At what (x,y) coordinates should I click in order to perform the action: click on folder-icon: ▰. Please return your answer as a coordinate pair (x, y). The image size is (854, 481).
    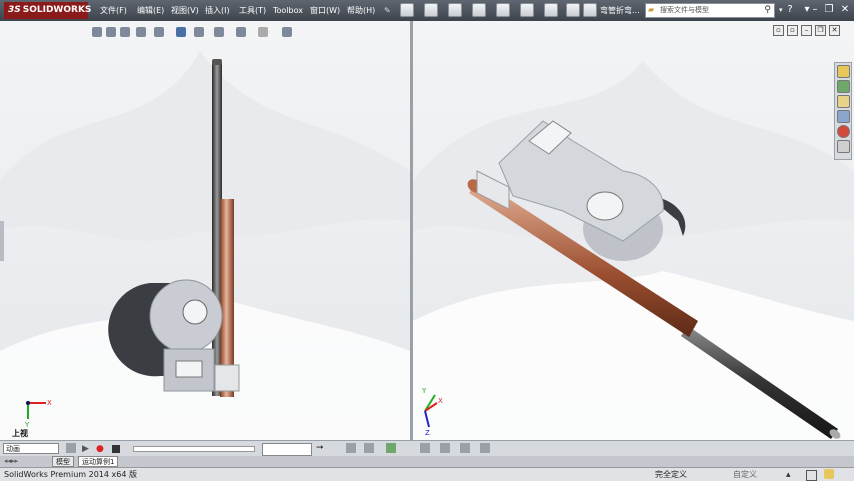
    Looking at the image, I should click on (651, 9).